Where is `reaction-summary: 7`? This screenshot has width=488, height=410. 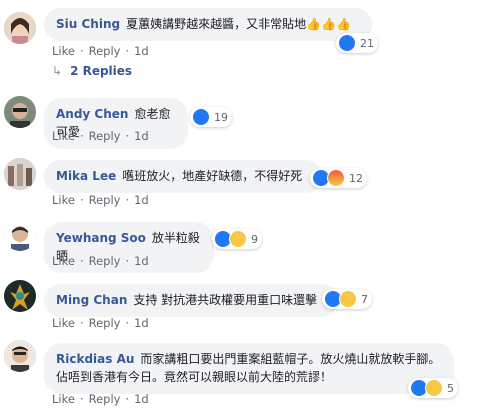 reaction-summary: 7 is located at coordinates (347, 299).